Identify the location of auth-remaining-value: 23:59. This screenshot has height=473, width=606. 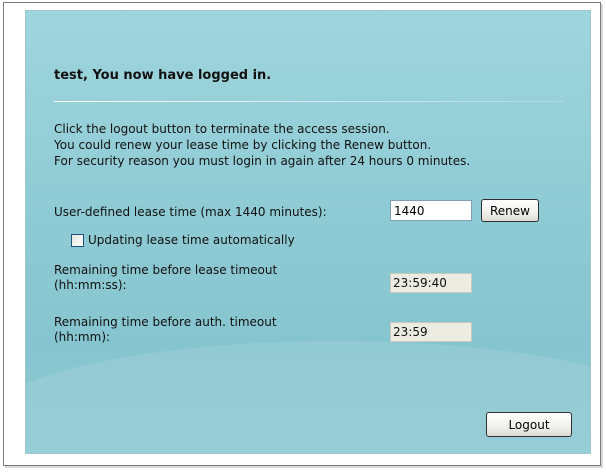
(431, 332).